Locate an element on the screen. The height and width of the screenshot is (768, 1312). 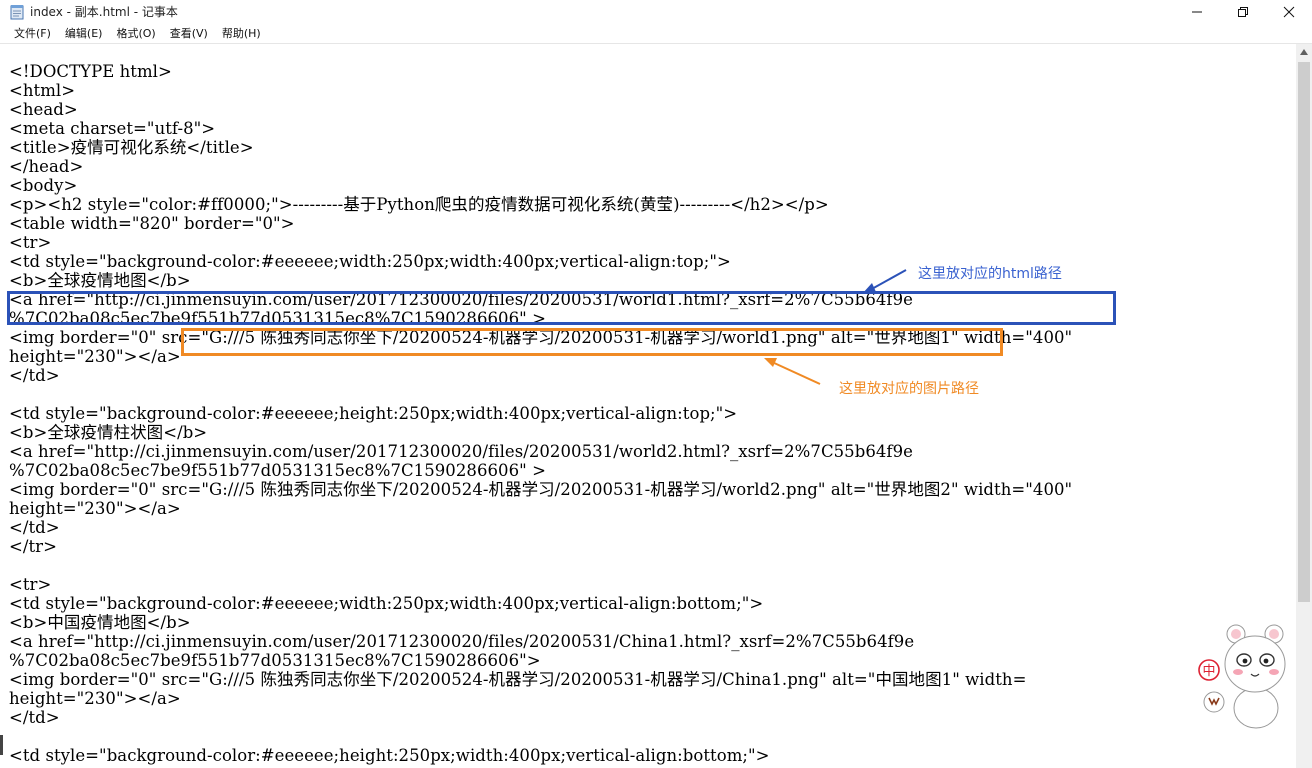
scrollbar-thumb is located at coordinates (1304, 332).